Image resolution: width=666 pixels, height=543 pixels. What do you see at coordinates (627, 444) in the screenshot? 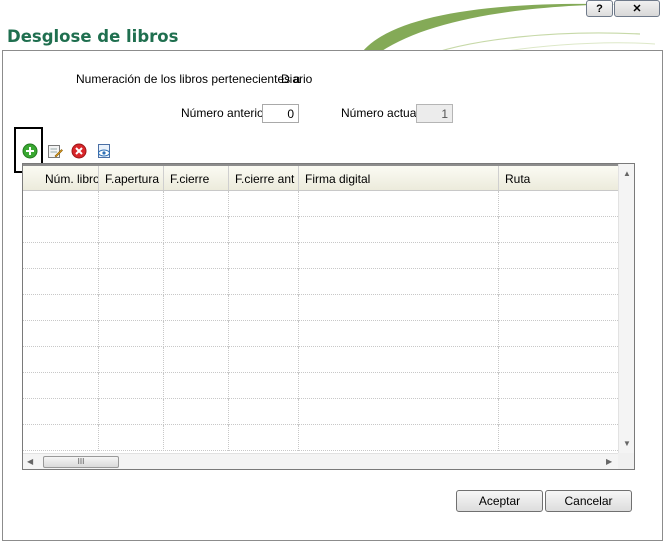
I see `scroll-down-icon: ▼` at bounding box center [627, 444].